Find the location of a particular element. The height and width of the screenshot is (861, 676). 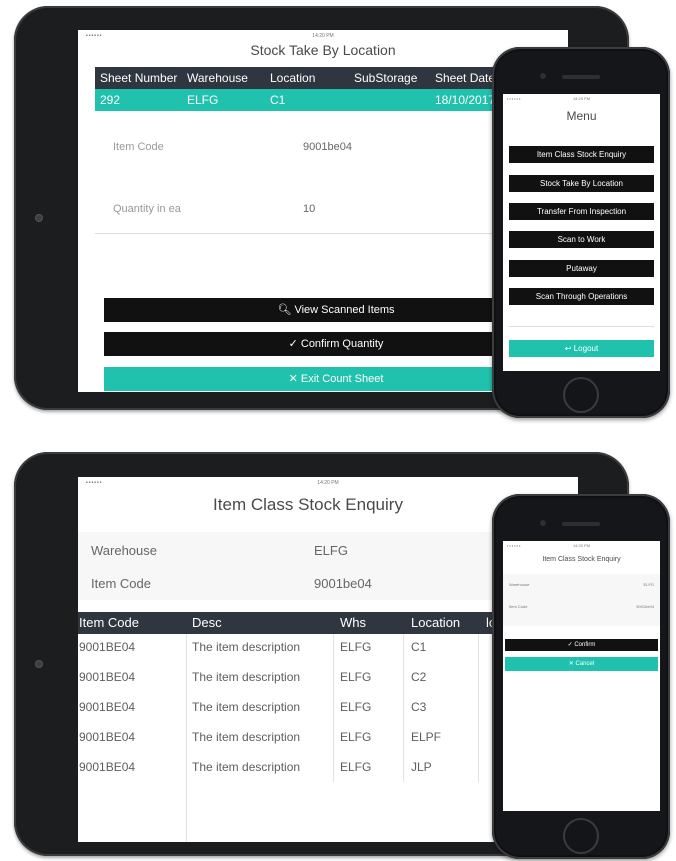

cell-warehouse: ELFG is located at coordinates (203, 100).